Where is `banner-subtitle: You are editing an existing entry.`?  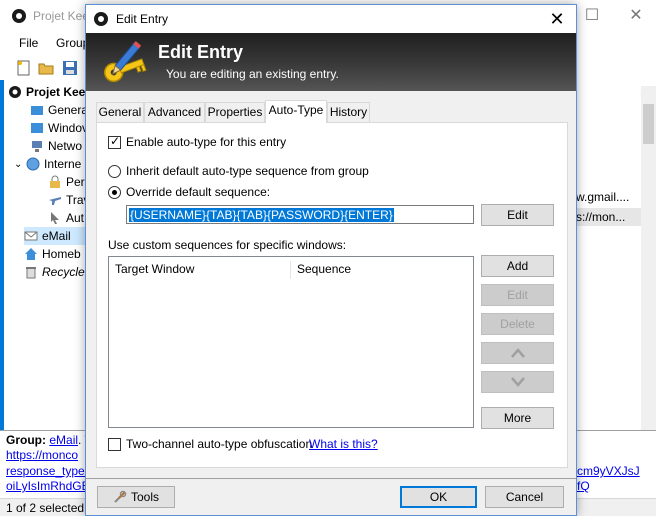
banner-subtitle: You are editing an existing entry. is located at coordinates (252, 74).